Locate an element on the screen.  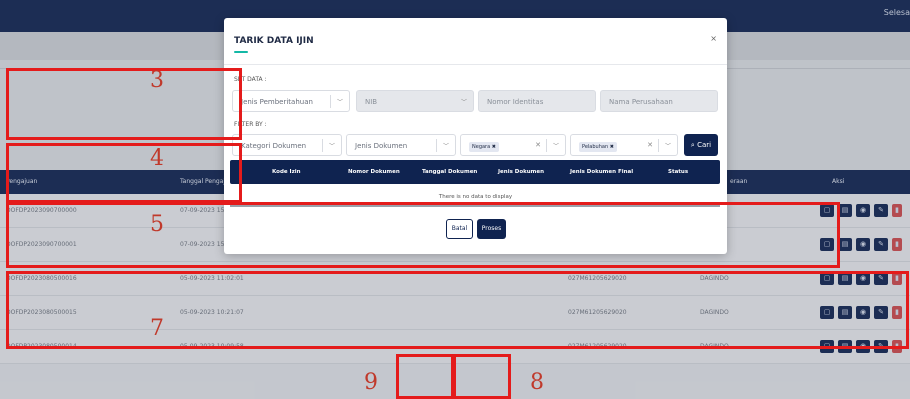
nib-select: NIB ﹀ is located at coordinates (415, 101).